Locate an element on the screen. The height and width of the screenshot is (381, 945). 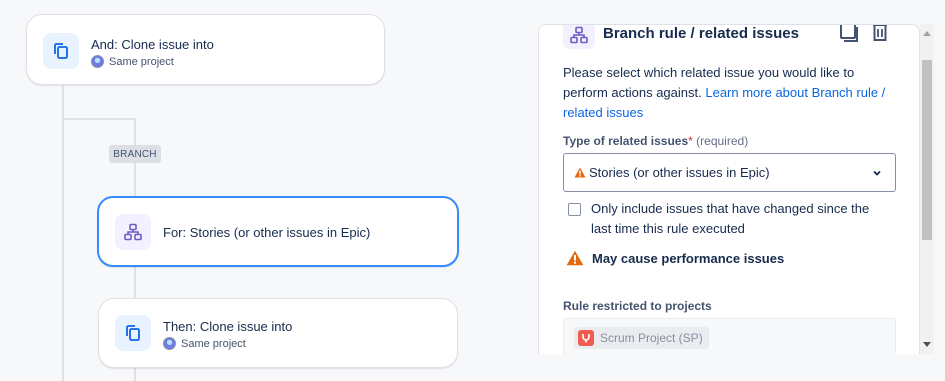
warning-text: May cause performance issues is located at coordinates (688, 258).